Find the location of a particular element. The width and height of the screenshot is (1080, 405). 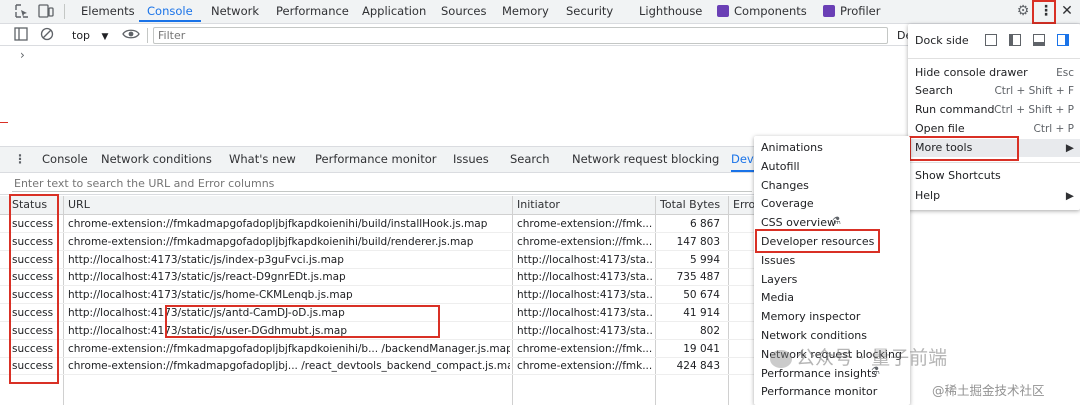

tab-profiler: Profiler is located at coordinates (860, 11).